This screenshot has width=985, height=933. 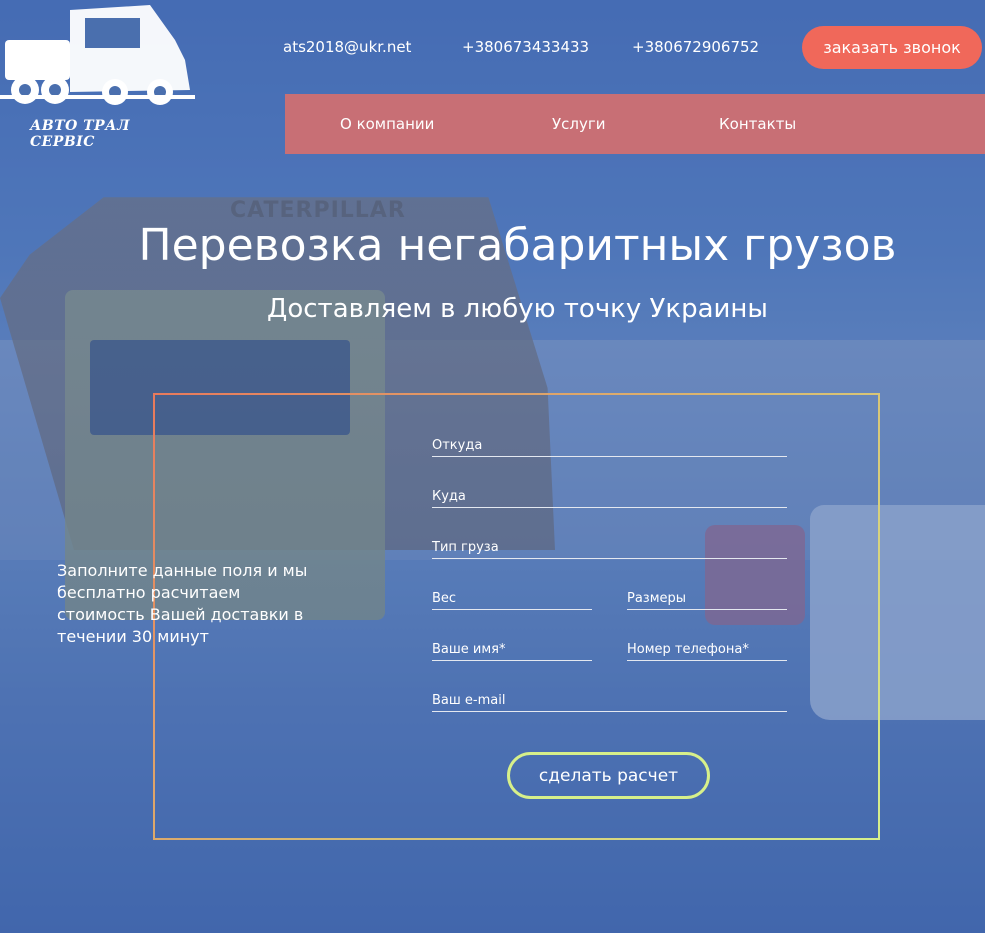 What do you see at coordinates (469, 649) in the screenshot?
I see `name-field-label: Ваше имя*` at bounding box center [469, 649].